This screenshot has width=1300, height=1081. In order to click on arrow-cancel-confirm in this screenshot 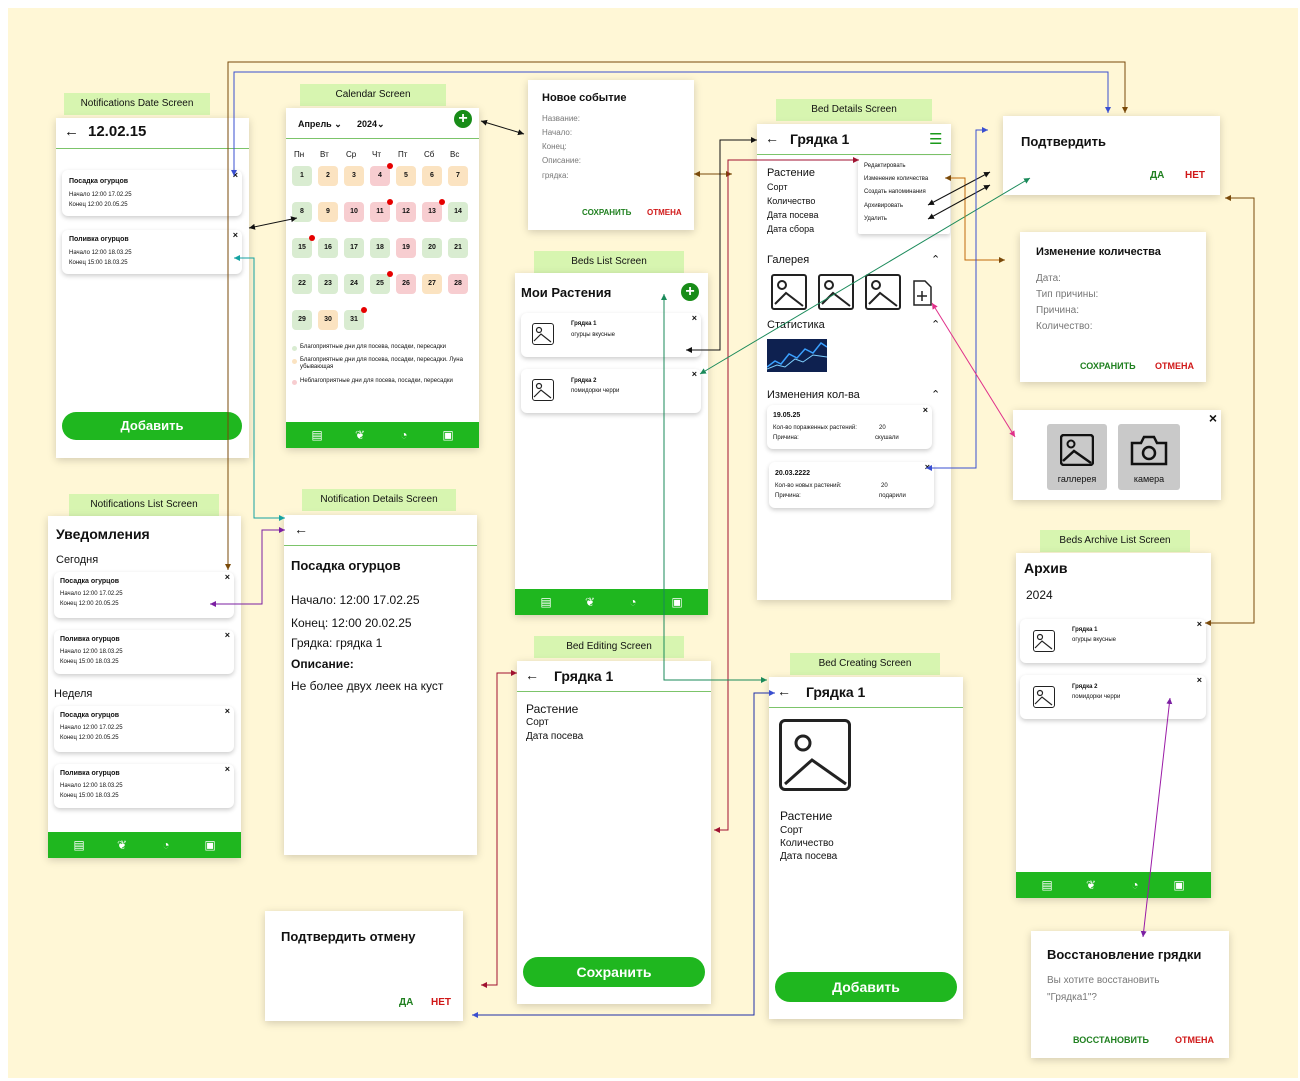, I will do `click(499, 829)`.